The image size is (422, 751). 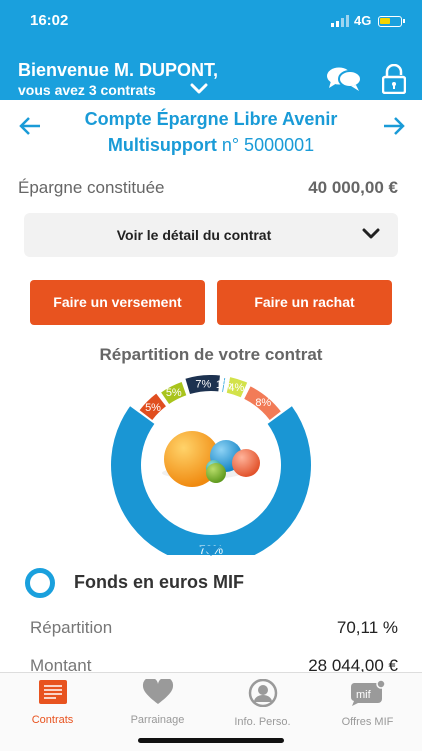 I want to click on donut-slice-label: 8%, so click(x=263, y=403).